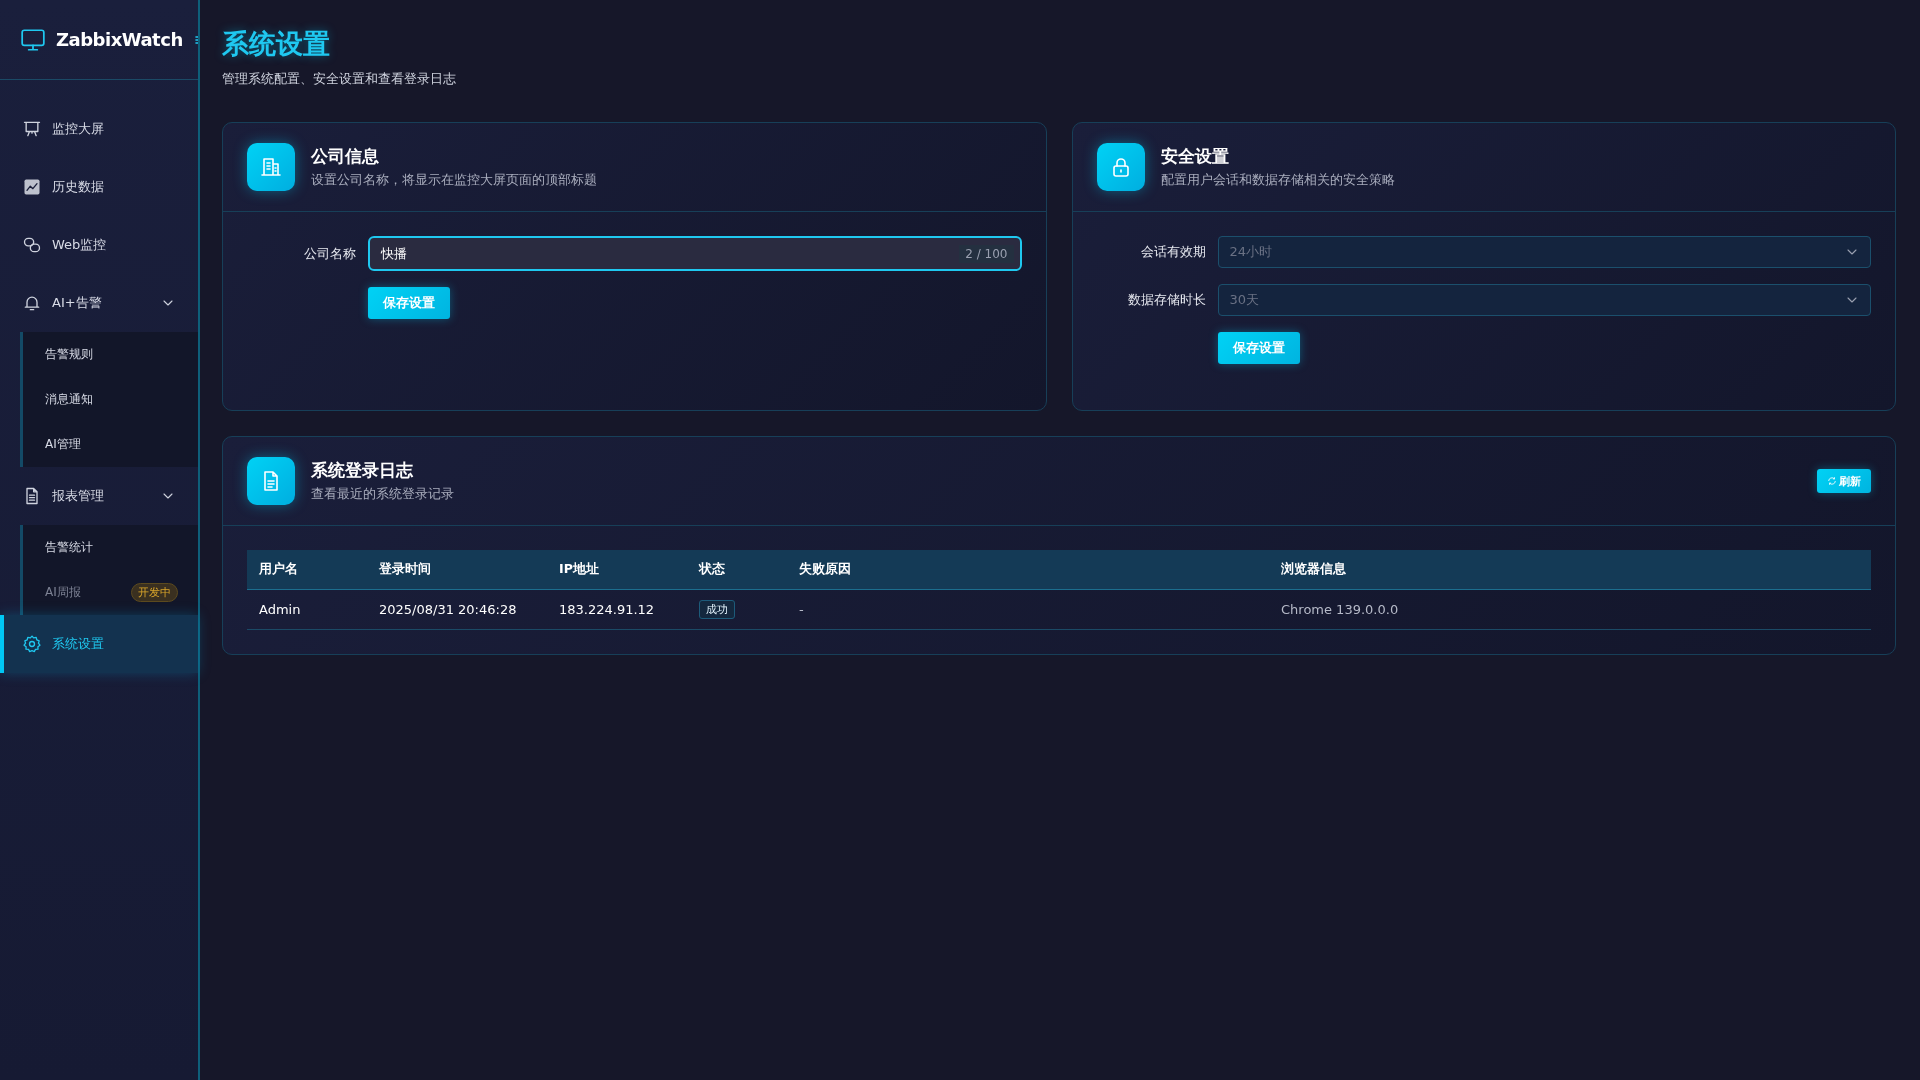  I want to click on sidebar-item-label: AI+告警, so click(77, 303).